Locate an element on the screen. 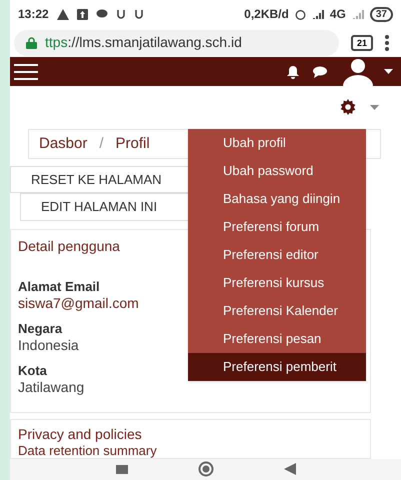  more-icon is located at coordinates (387, 42).